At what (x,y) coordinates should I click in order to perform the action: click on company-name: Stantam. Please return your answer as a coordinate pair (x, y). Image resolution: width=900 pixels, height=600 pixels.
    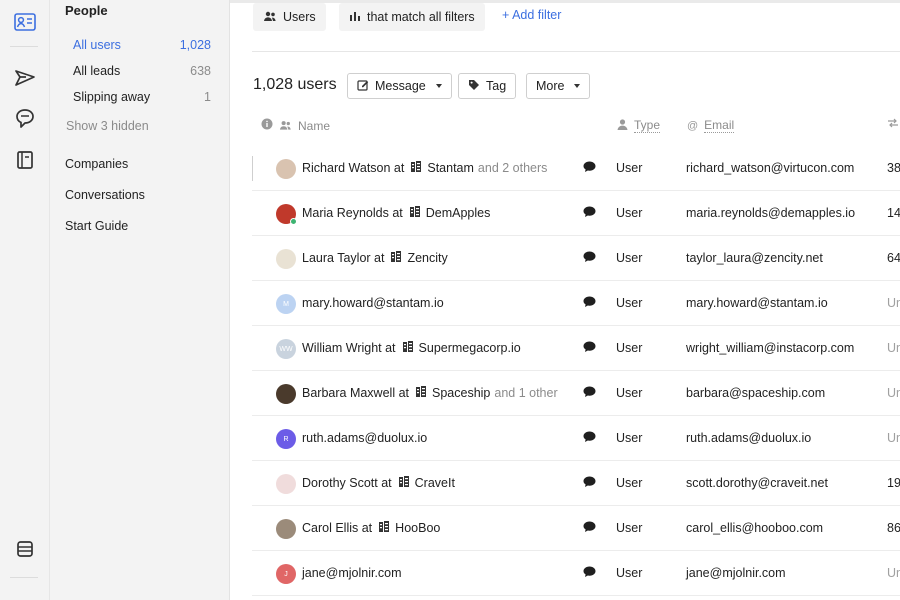
    Looking at the image, I should click on (450, 168).